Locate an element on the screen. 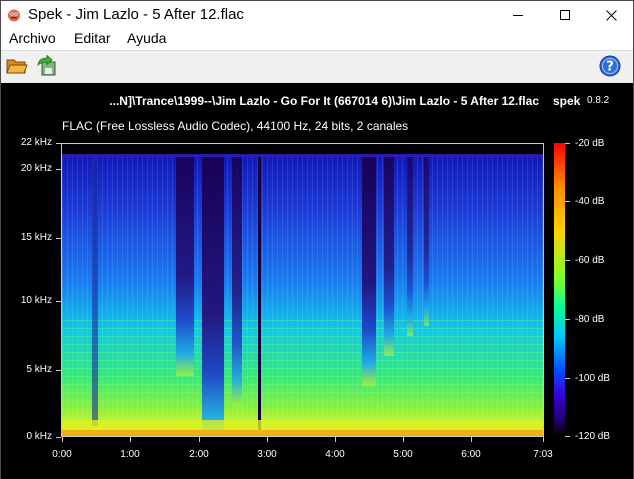 This screenshot has height=479, width=634. menu-ayuda: Ayuda is located at coordinates (146, 38).